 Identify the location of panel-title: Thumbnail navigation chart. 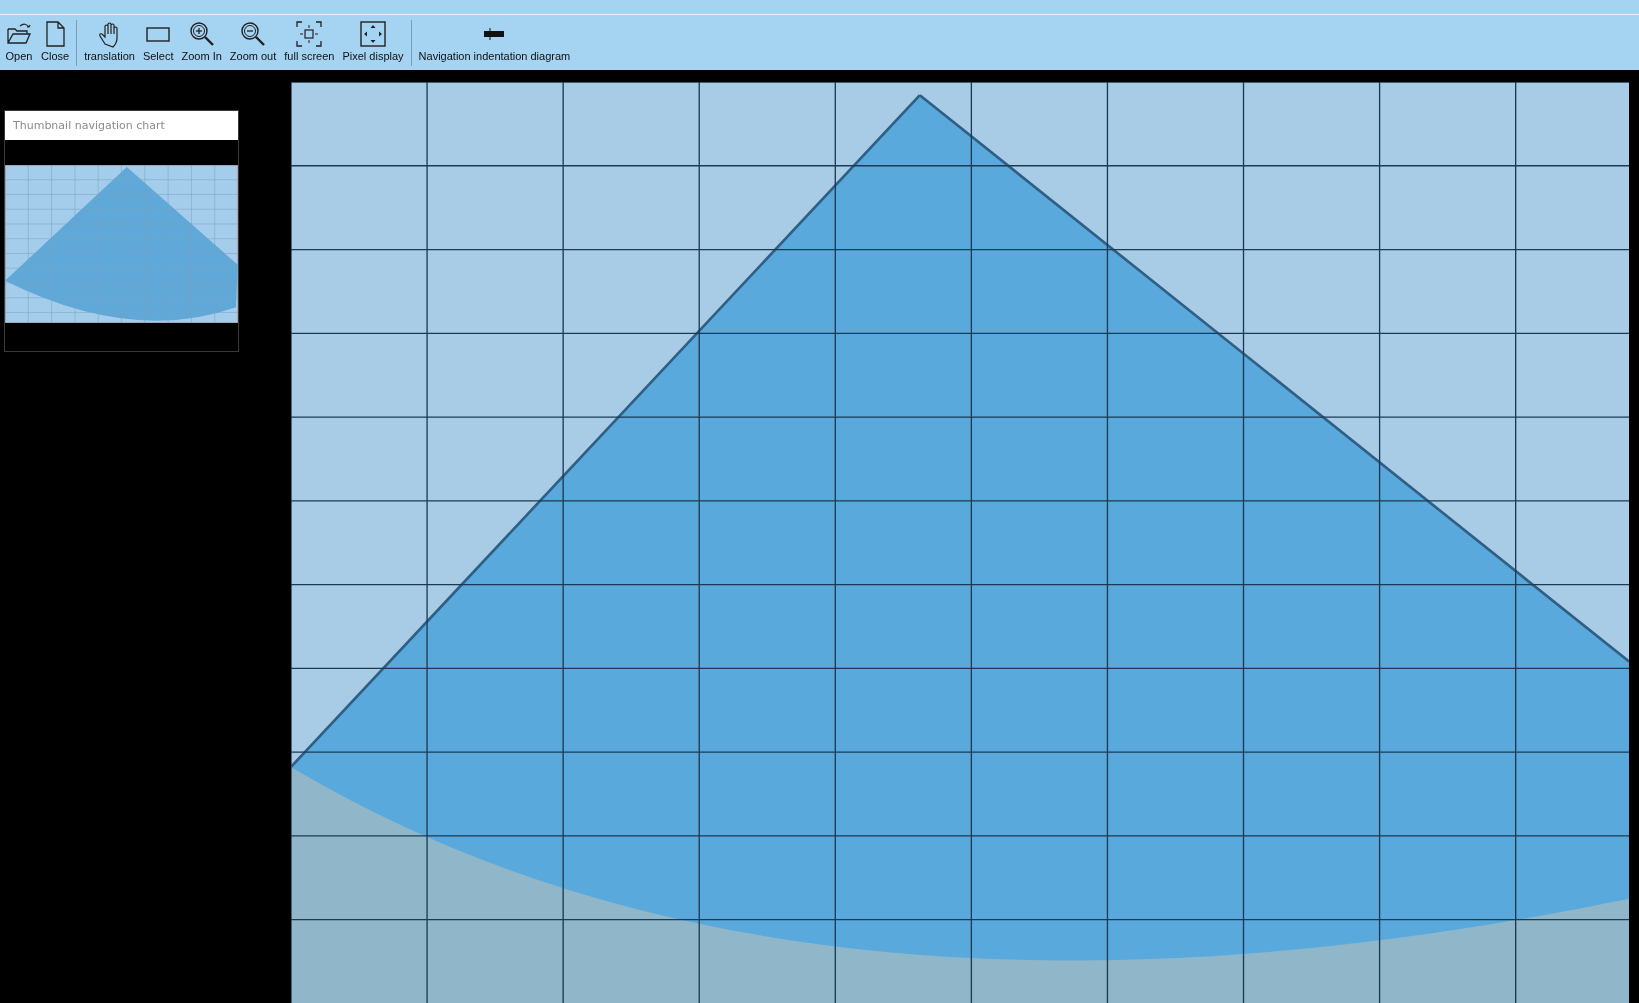
(121, 125).